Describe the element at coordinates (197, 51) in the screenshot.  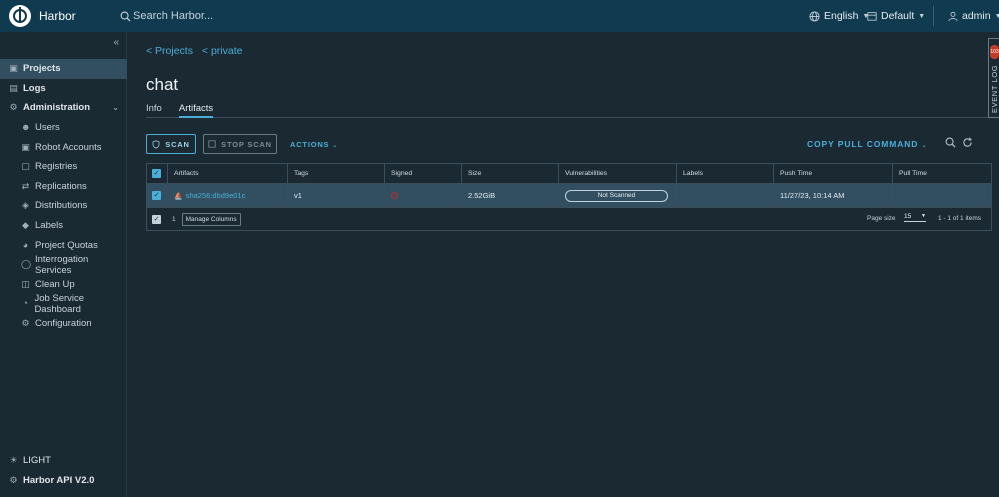
I see `breadcrumb: < Projects < private` at that location.